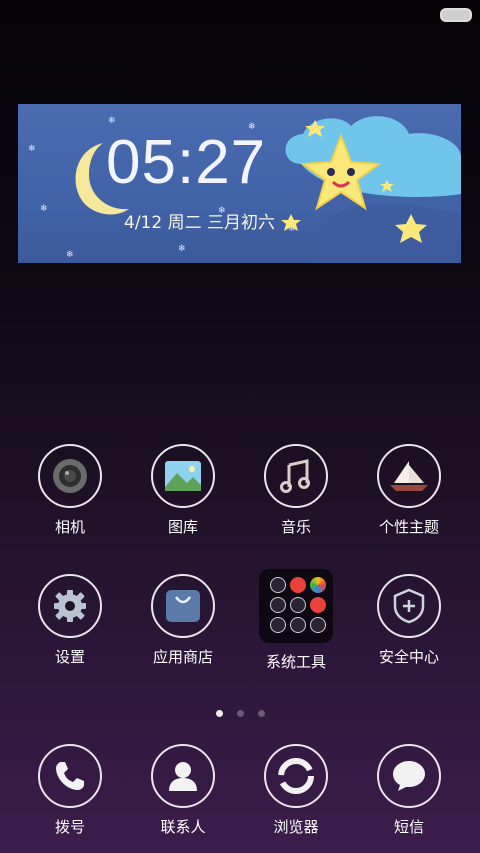 This screenshot has height=853, width=480. I want to click on music-icon, so click(296, 476).